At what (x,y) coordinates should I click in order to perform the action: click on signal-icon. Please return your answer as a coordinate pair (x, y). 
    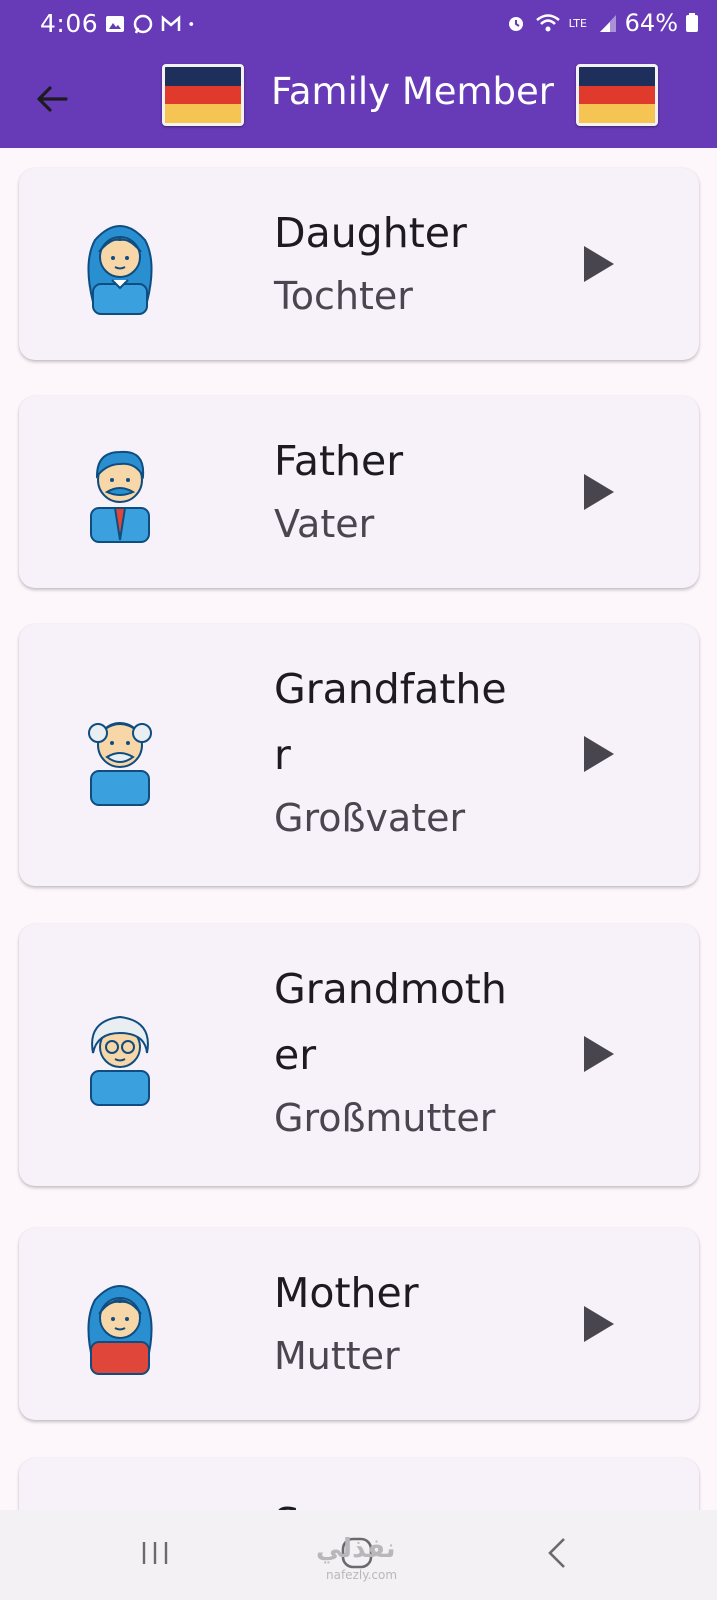
    Looking at the image, I should click on (607, 23).